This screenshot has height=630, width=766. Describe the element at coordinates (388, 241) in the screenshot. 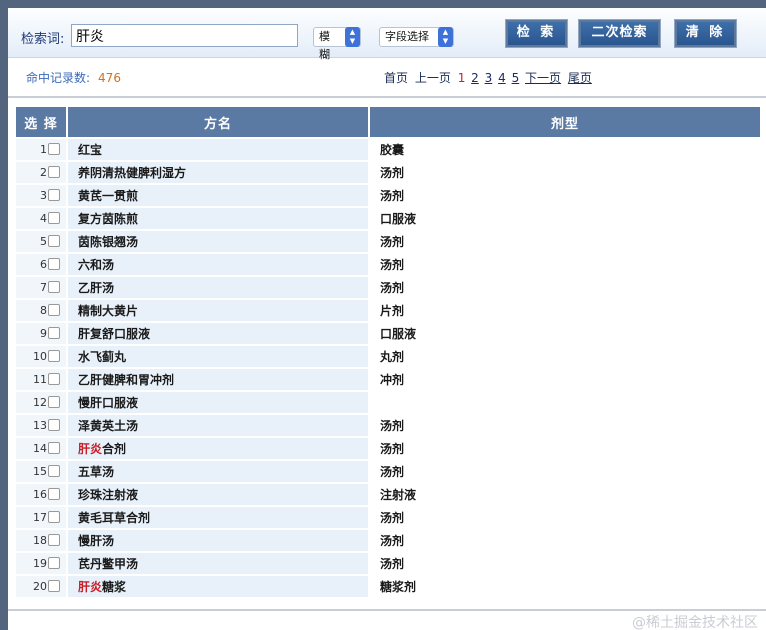

I see `table-row: 5 茵陈银翘汤 汤剂` at that location.